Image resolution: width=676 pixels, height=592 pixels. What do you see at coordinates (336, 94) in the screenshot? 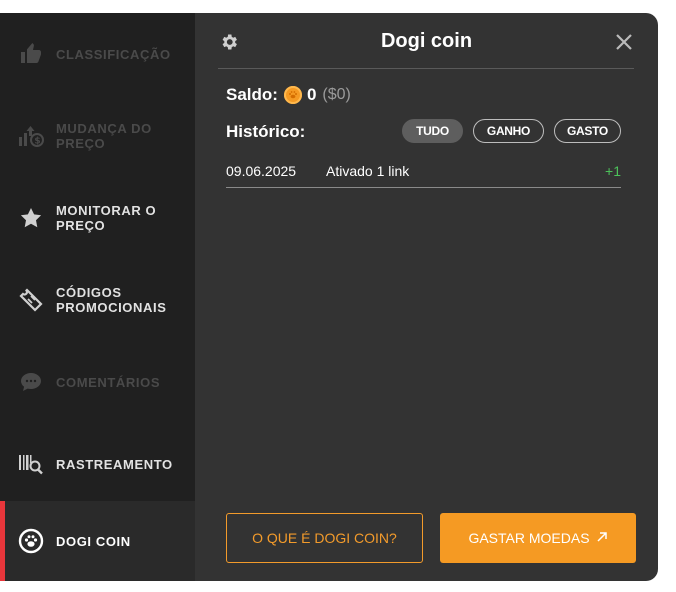
I see `balance-usd: ($0)` at bounding box center [336, 94].